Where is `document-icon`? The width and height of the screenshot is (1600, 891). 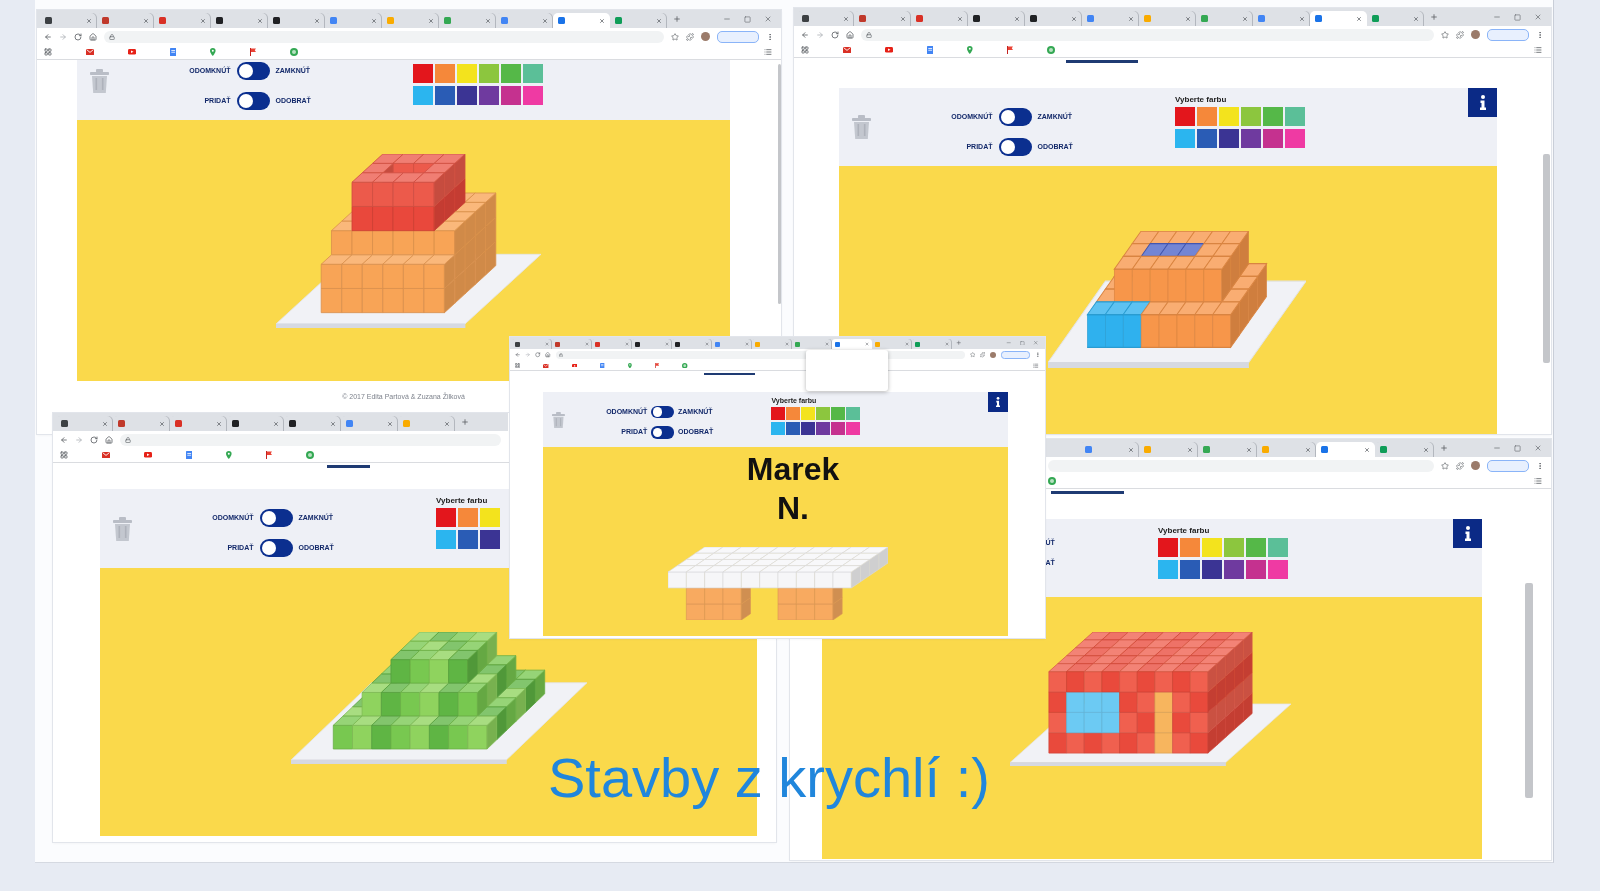
document-icon is located at coordinates (930, 50).